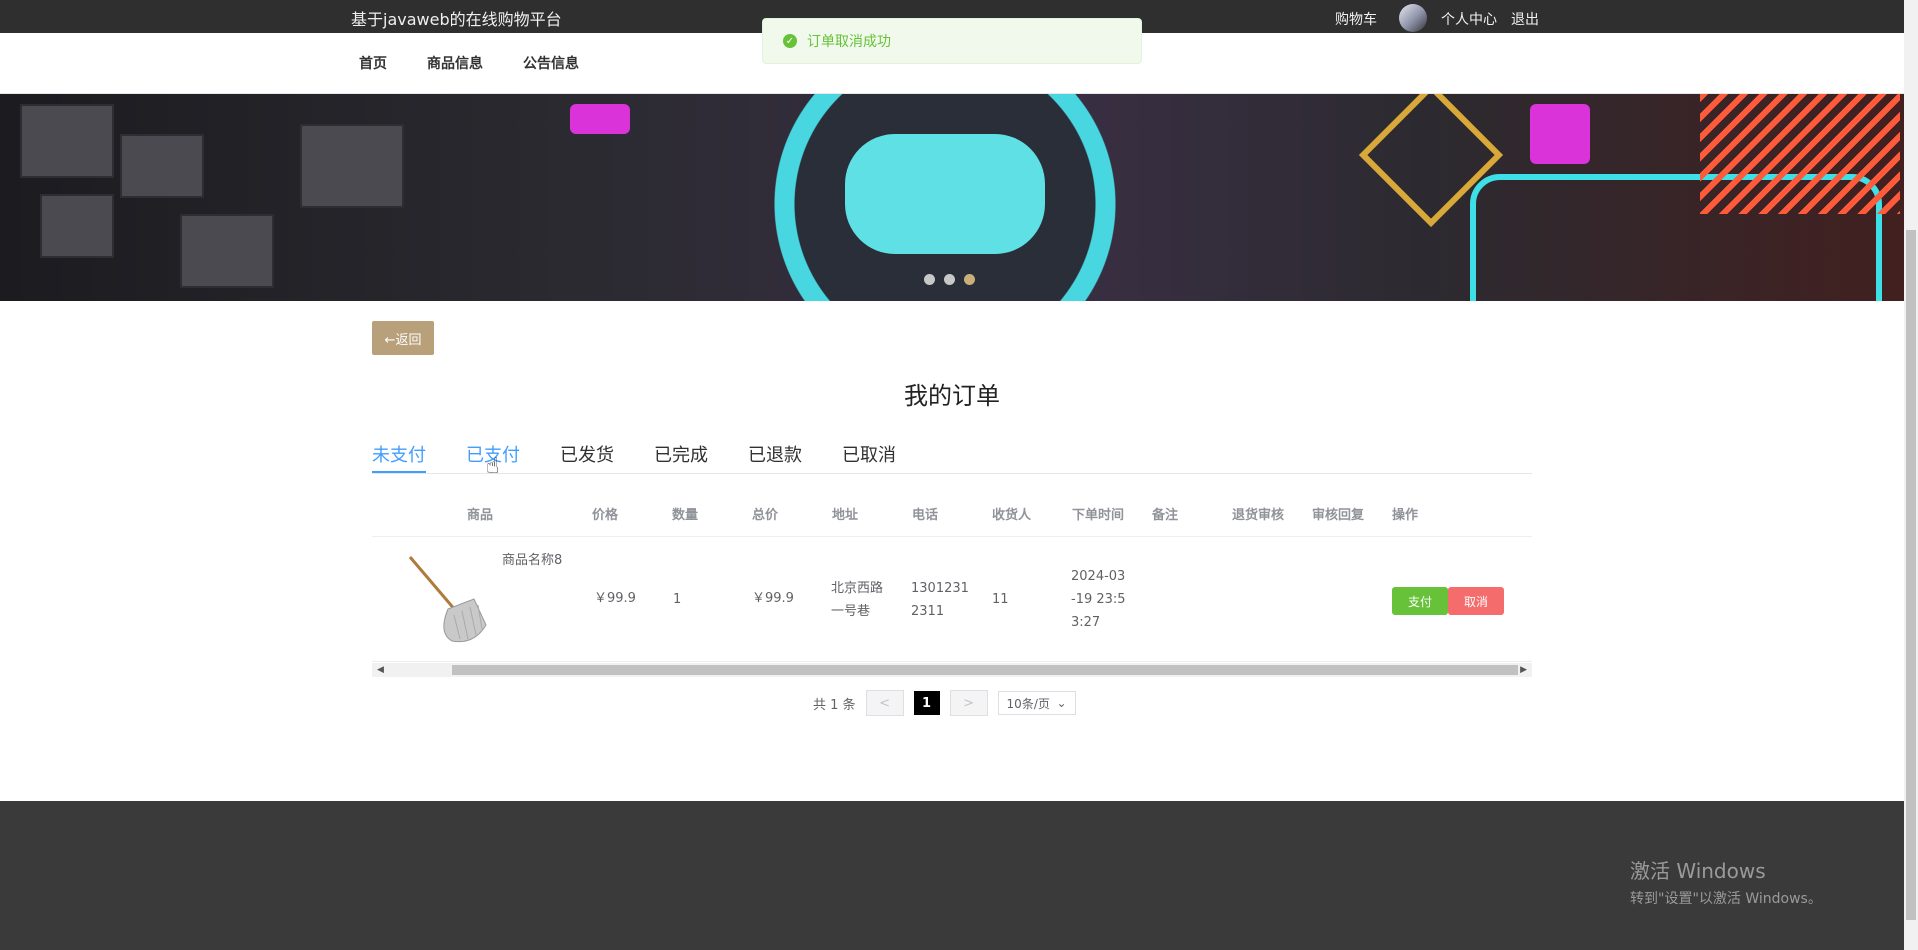  I want to click on logout-link: 退出, so click(1525, 19).